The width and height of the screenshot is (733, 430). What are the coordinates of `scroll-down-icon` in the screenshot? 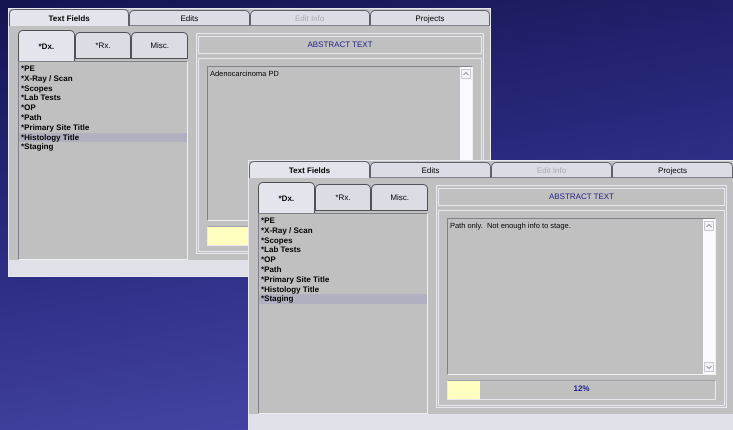 It's located at (709, 367).